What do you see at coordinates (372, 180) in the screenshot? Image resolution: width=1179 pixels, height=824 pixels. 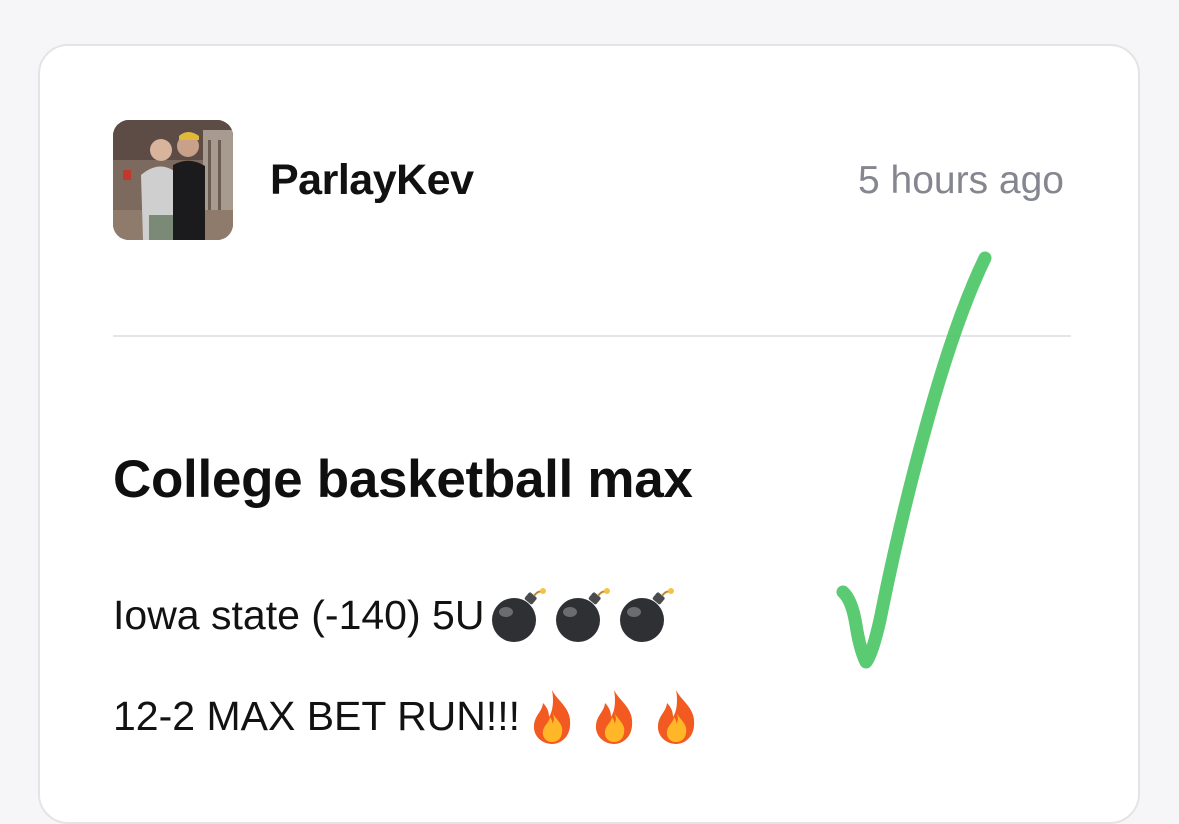 I see `username: ParlayKev` at bounding box center [372, 180].